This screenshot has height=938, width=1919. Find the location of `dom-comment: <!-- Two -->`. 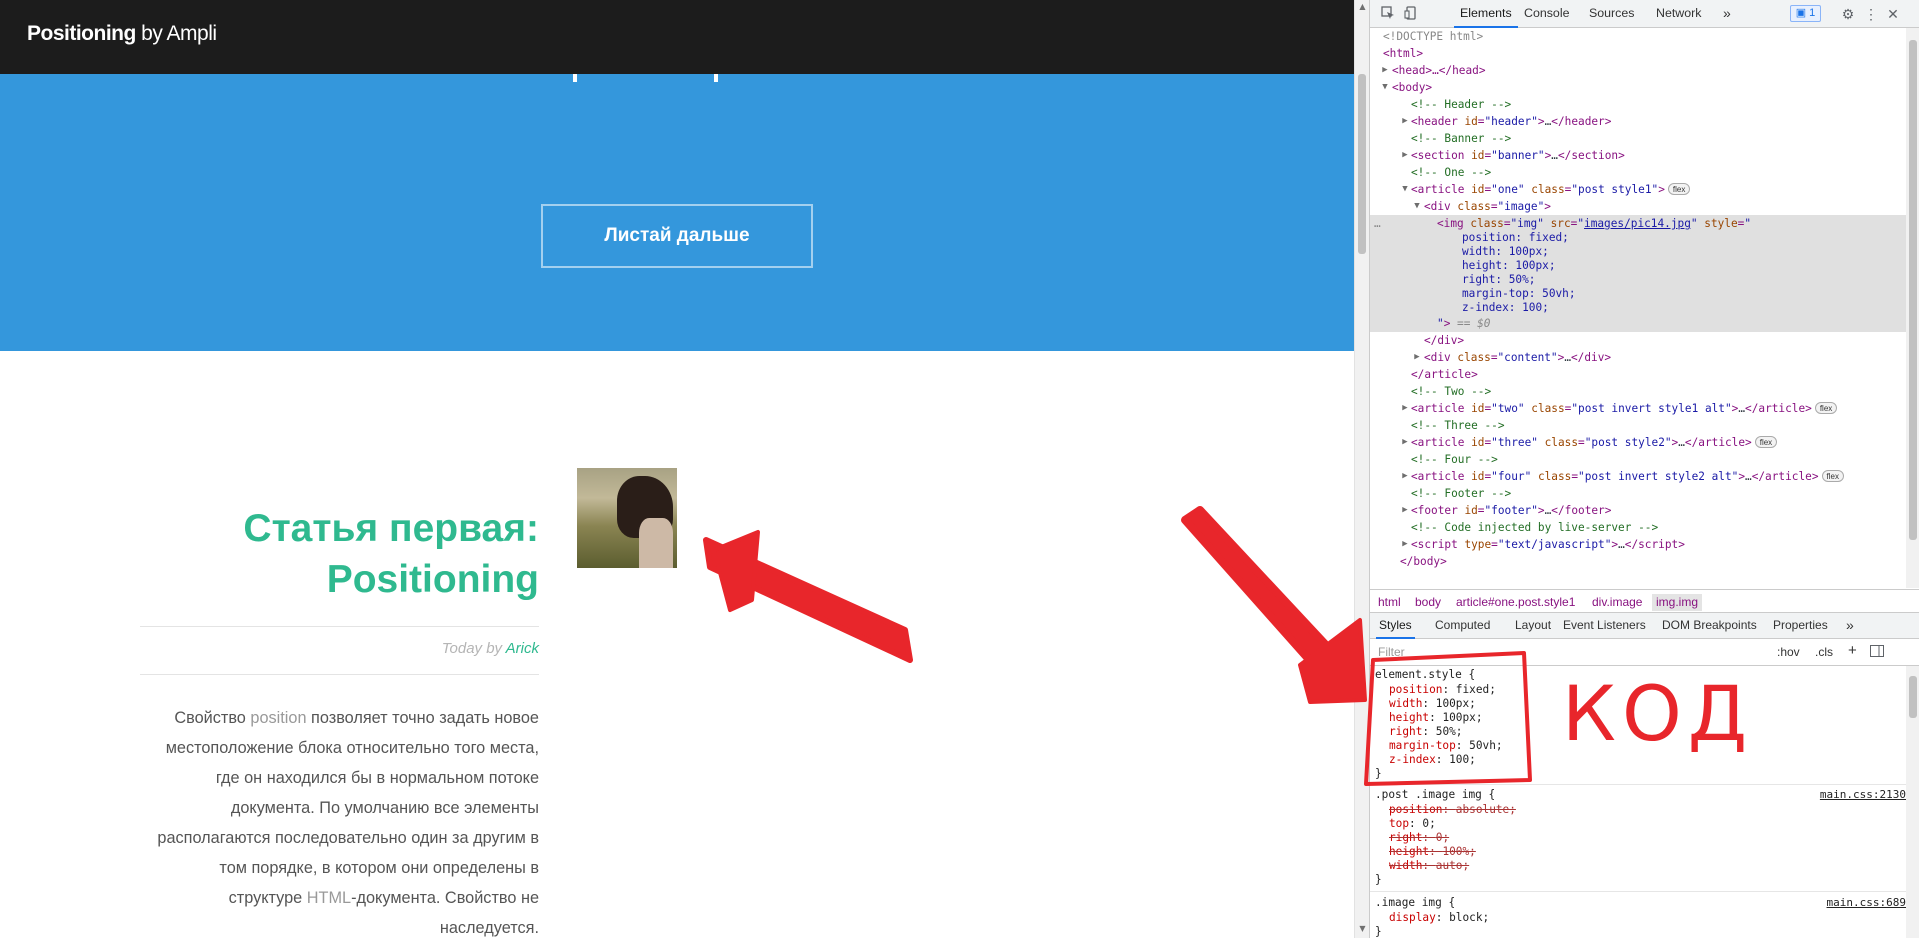

dom-comment: <!-- Two --> is located at coordinates (1638, 391).